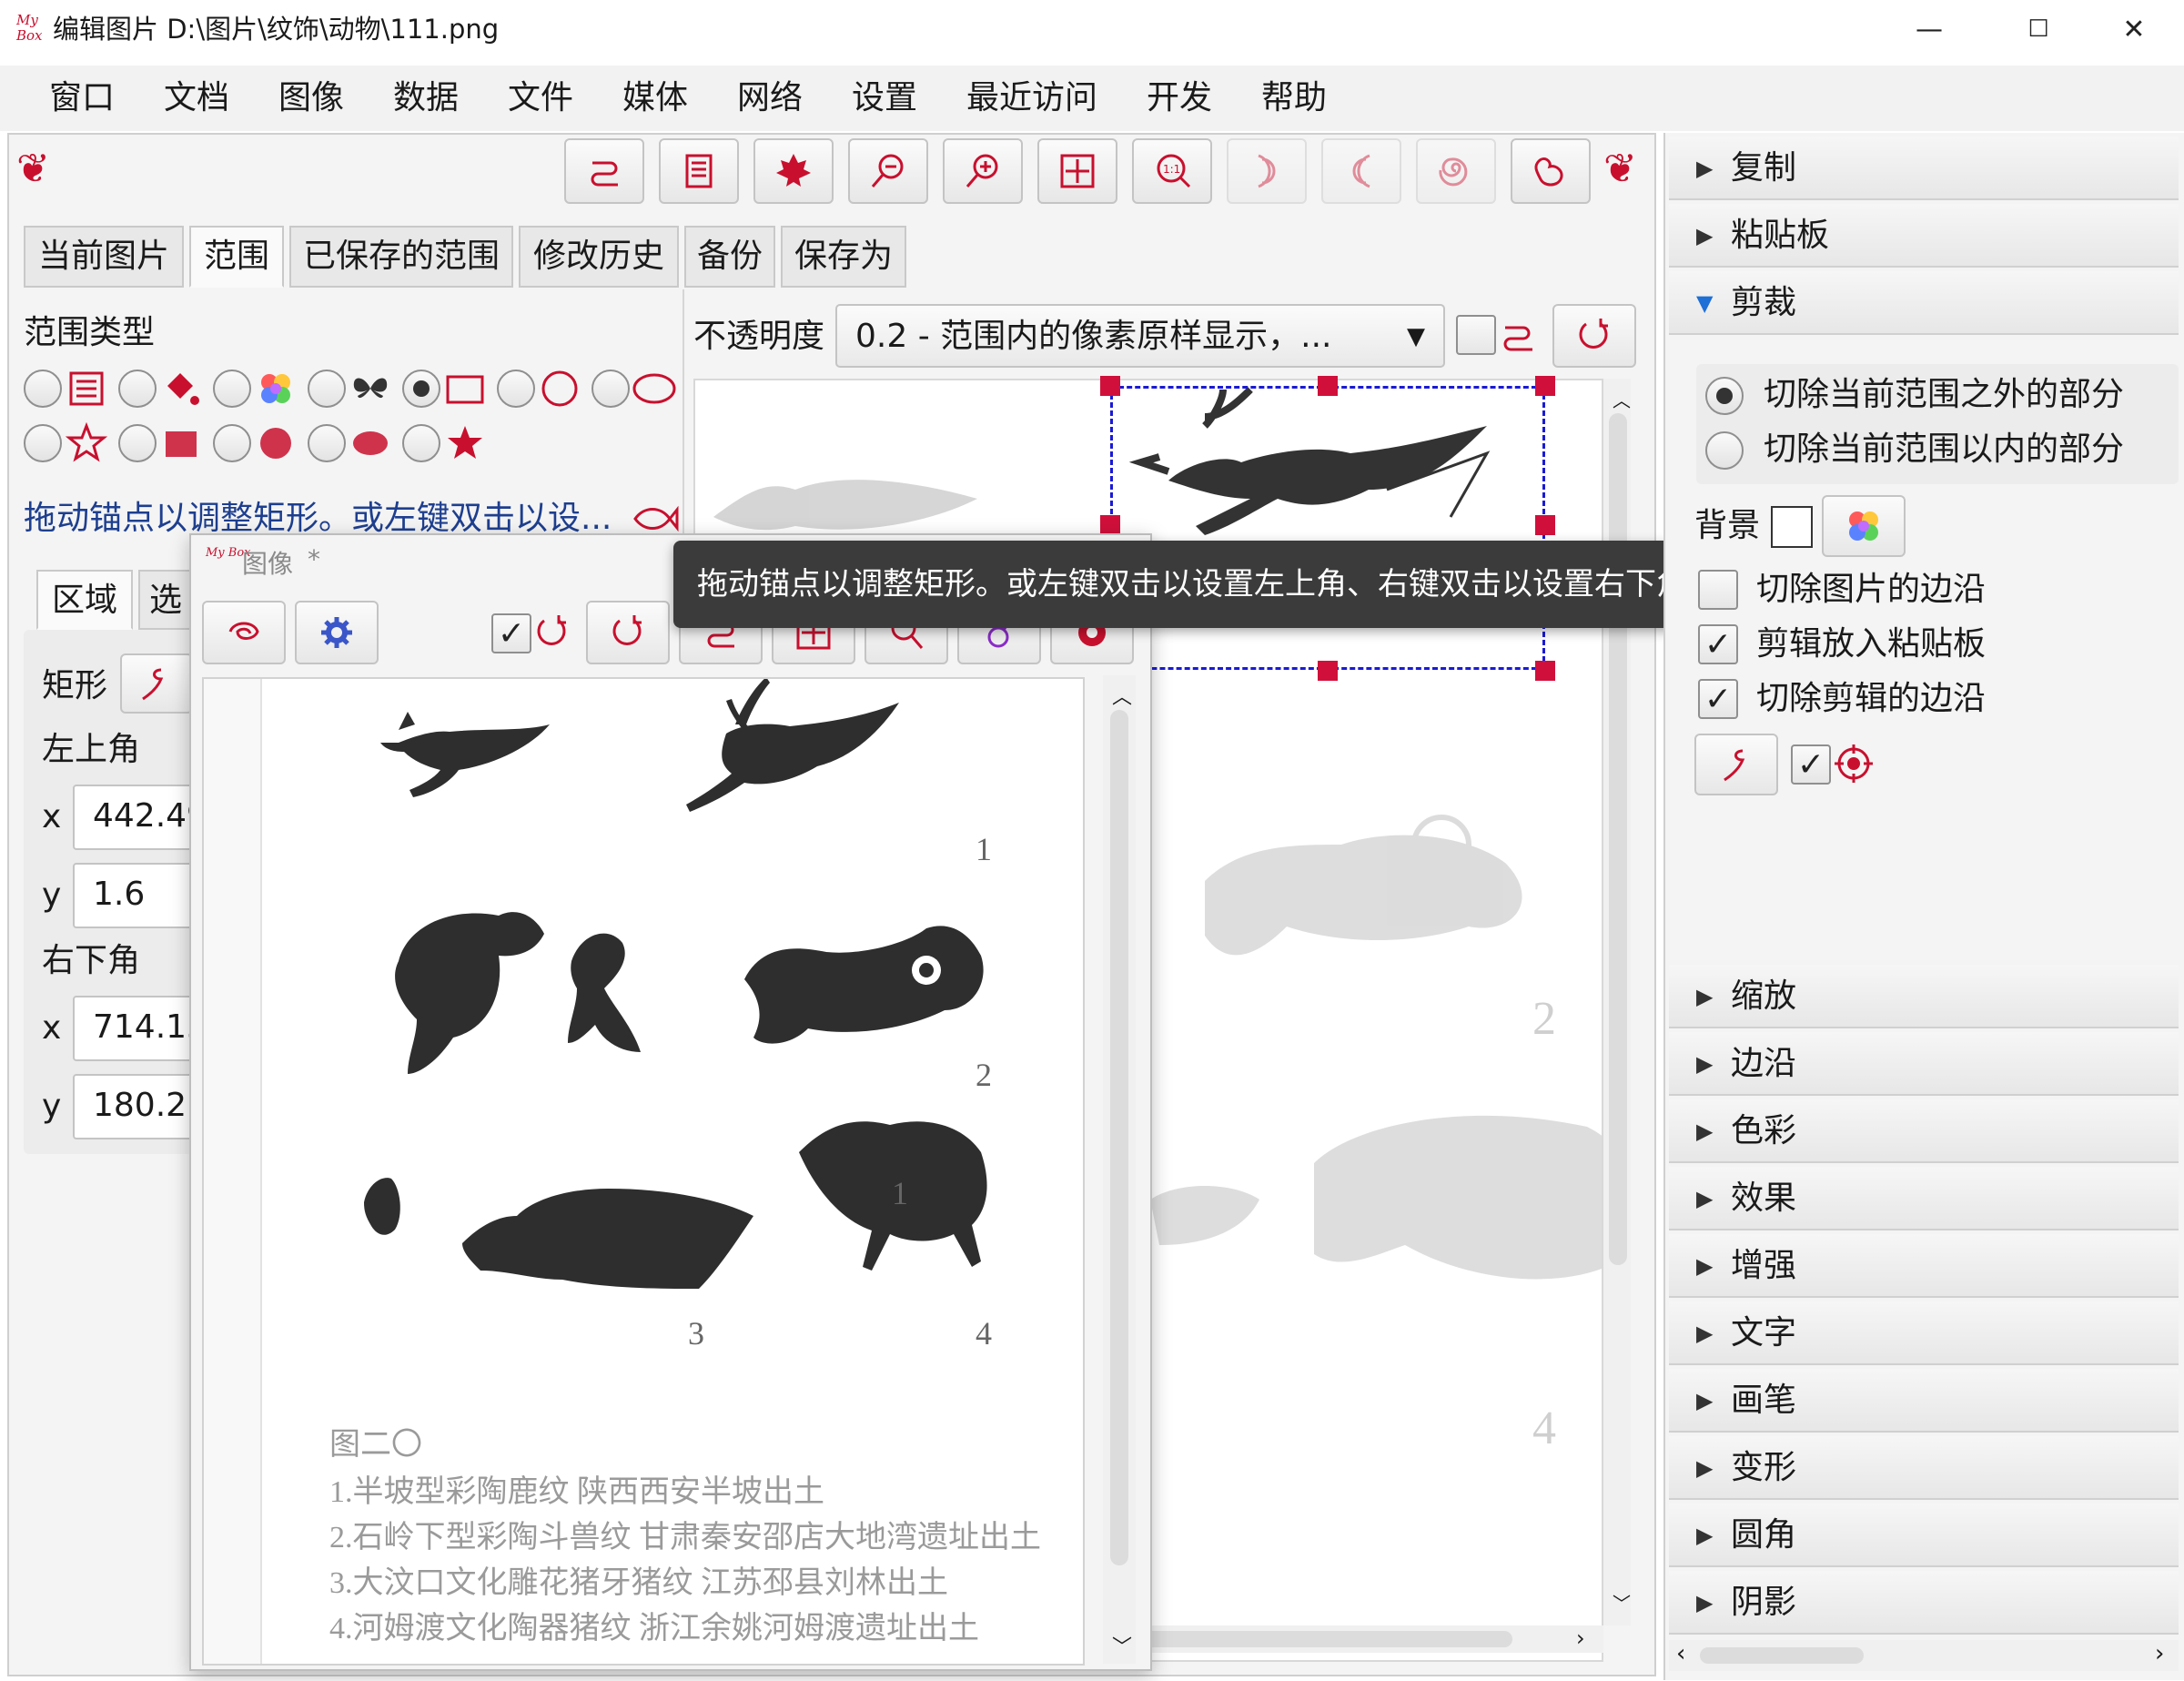  I want to click on svg-text: 1:1, so click(1172, 169).